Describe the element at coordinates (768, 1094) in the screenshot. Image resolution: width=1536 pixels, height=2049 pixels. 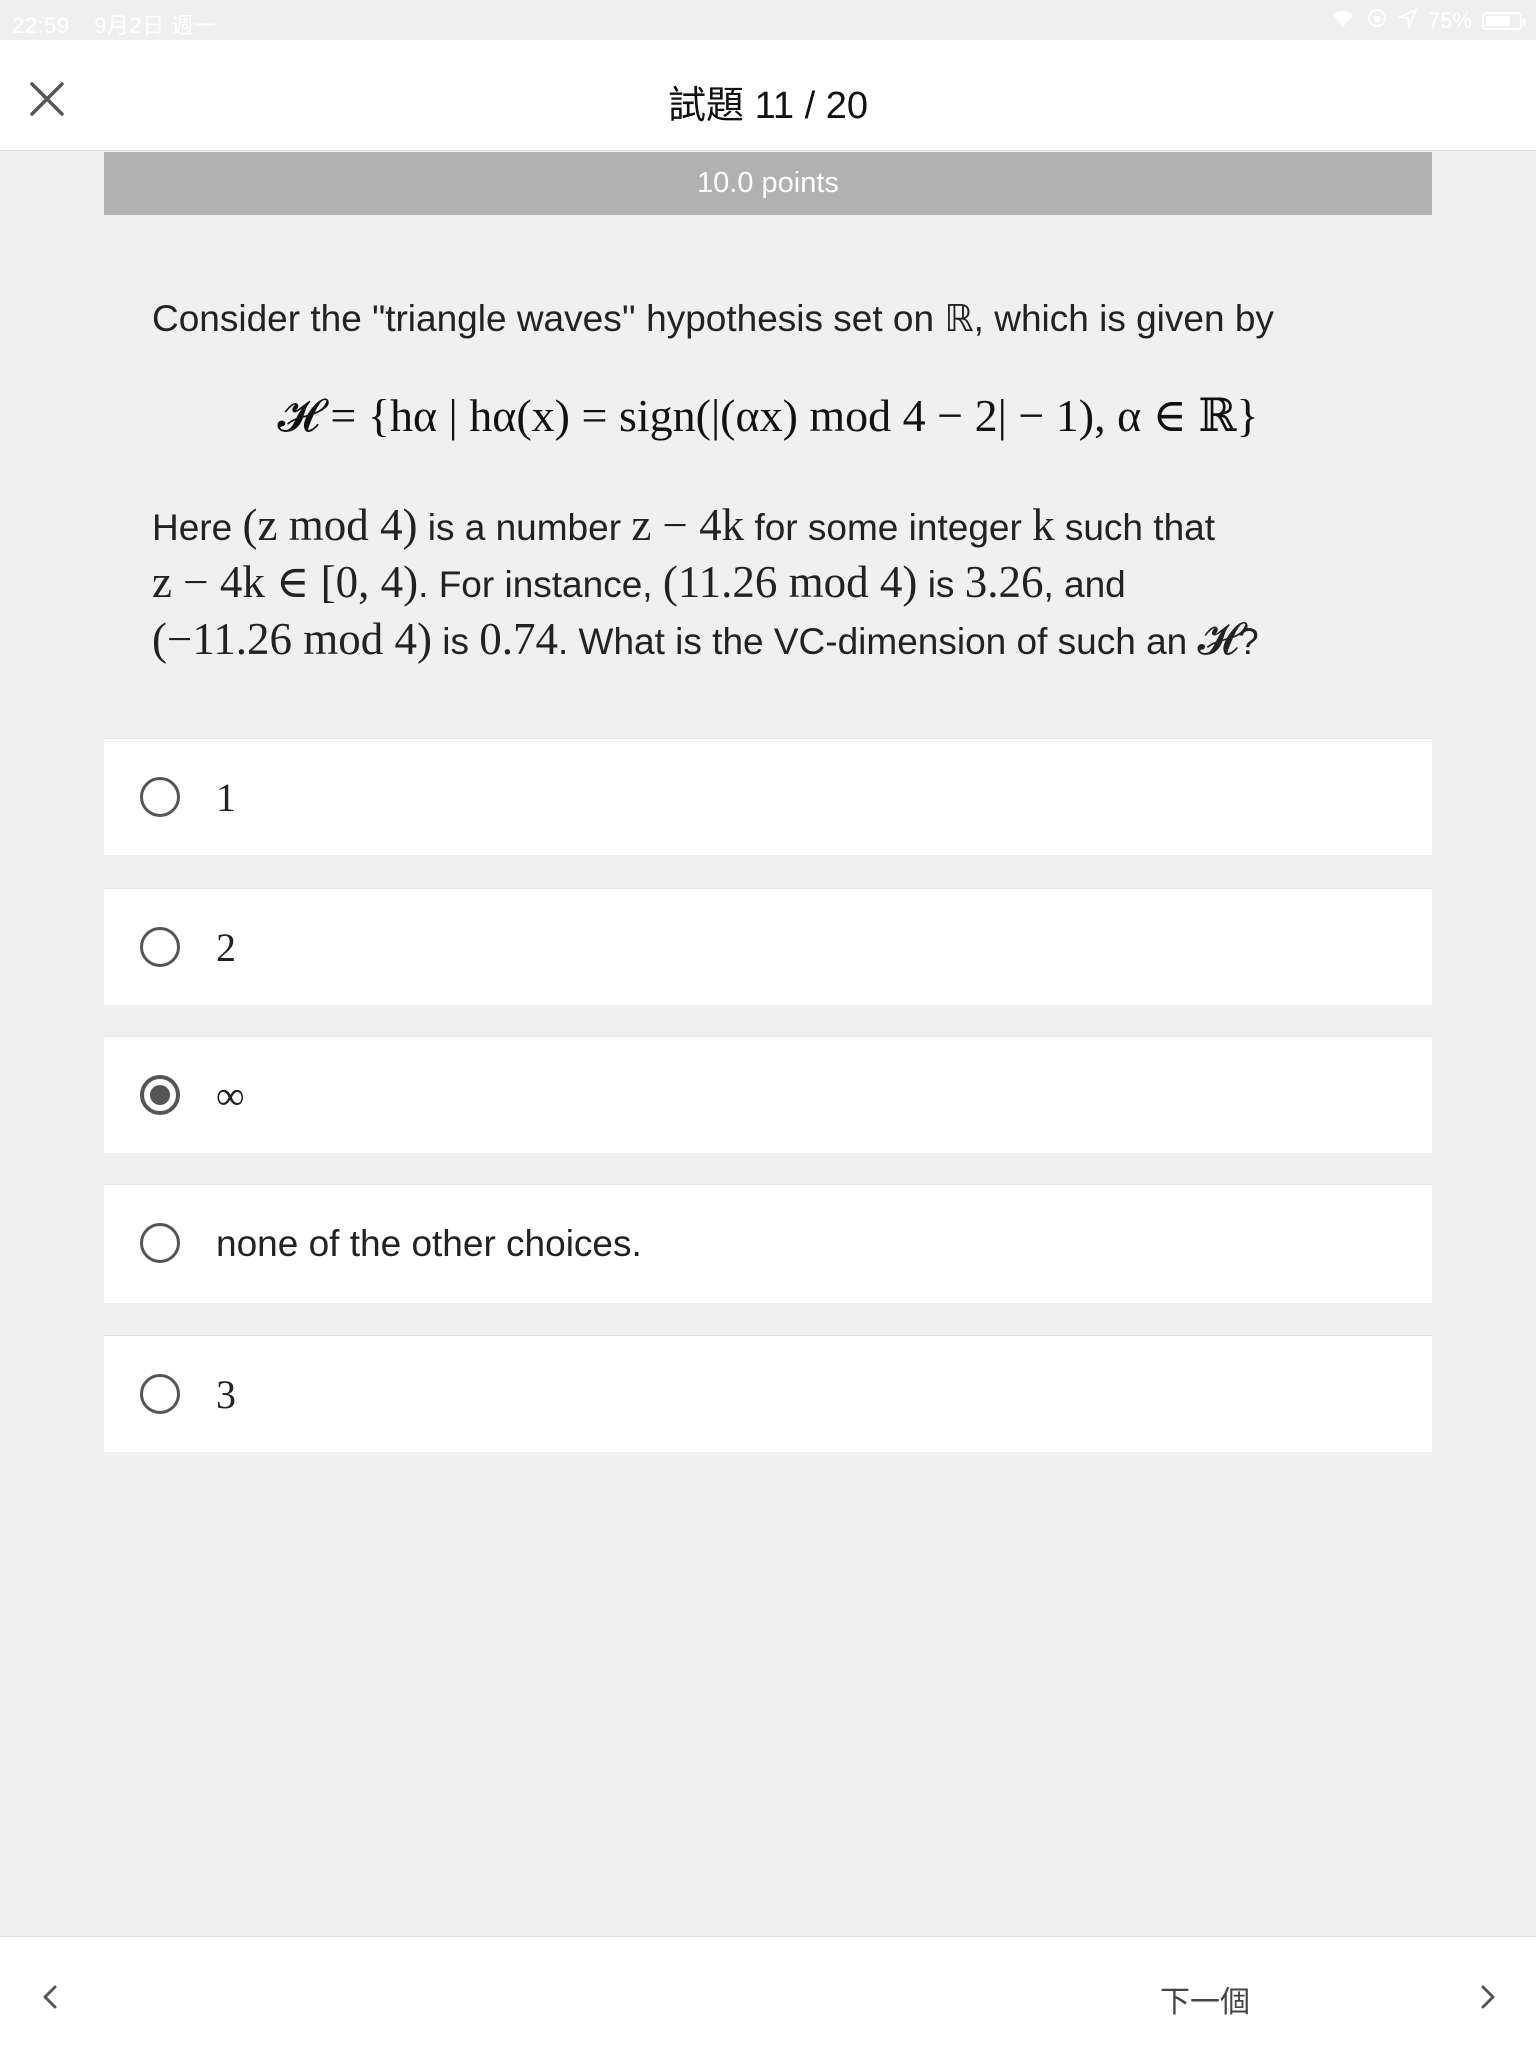
I see `choice-option-infinity: ∞` at that location.